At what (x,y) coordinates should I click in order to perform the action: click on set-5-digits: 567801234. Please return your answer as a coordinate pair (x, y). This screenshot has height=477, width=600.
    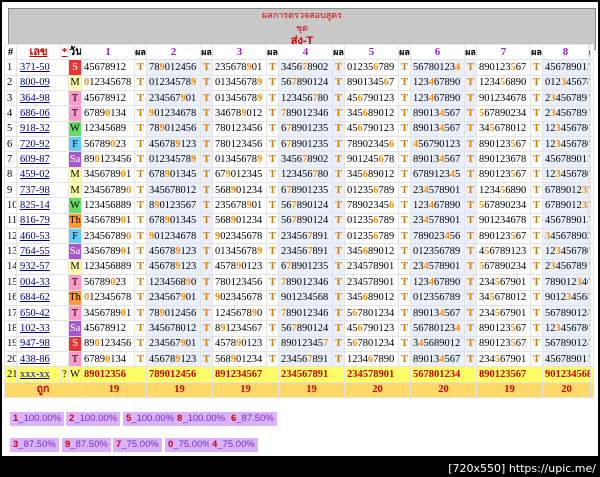
    Looking at the image, I should click on (371, 343).